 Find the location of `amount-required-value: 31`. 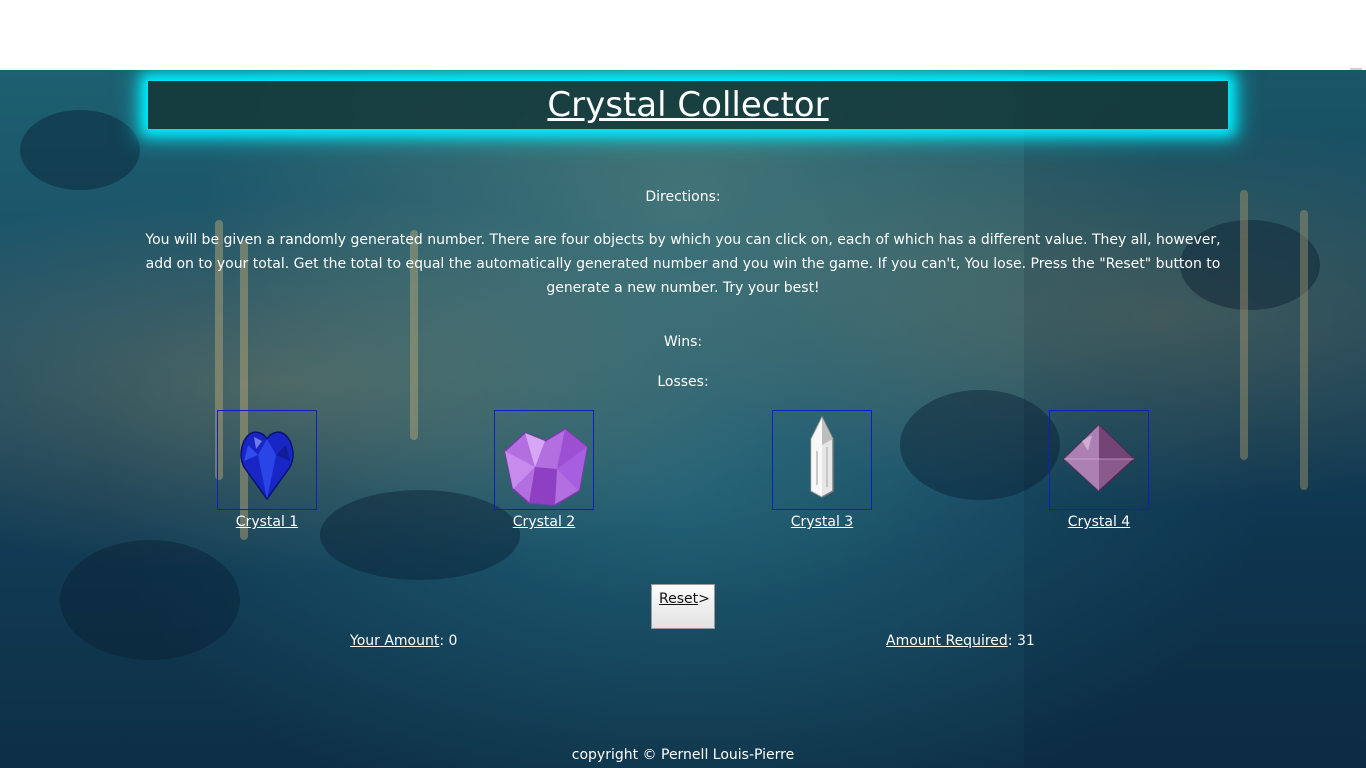

amount-required-value: 31 is located at coordinates (1025, 641).